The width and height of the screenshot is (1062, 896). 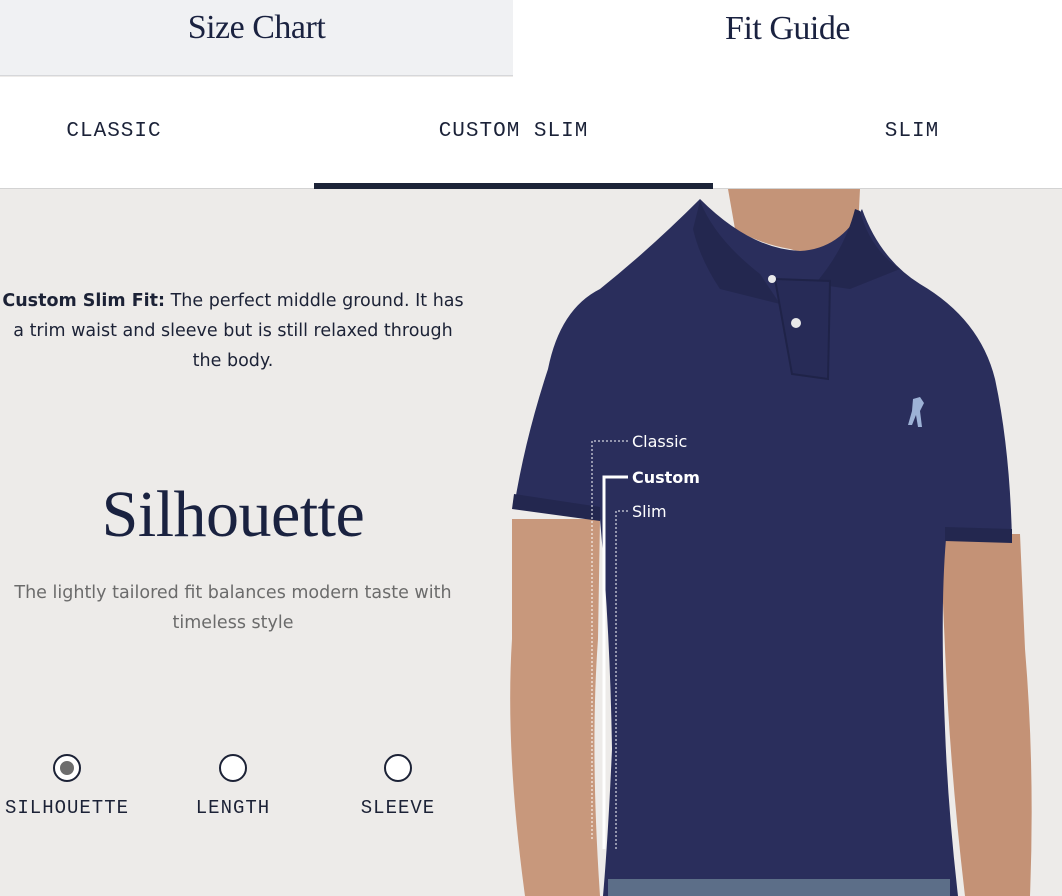 I want to click on model-right-arm, so click(x=986, y=715).